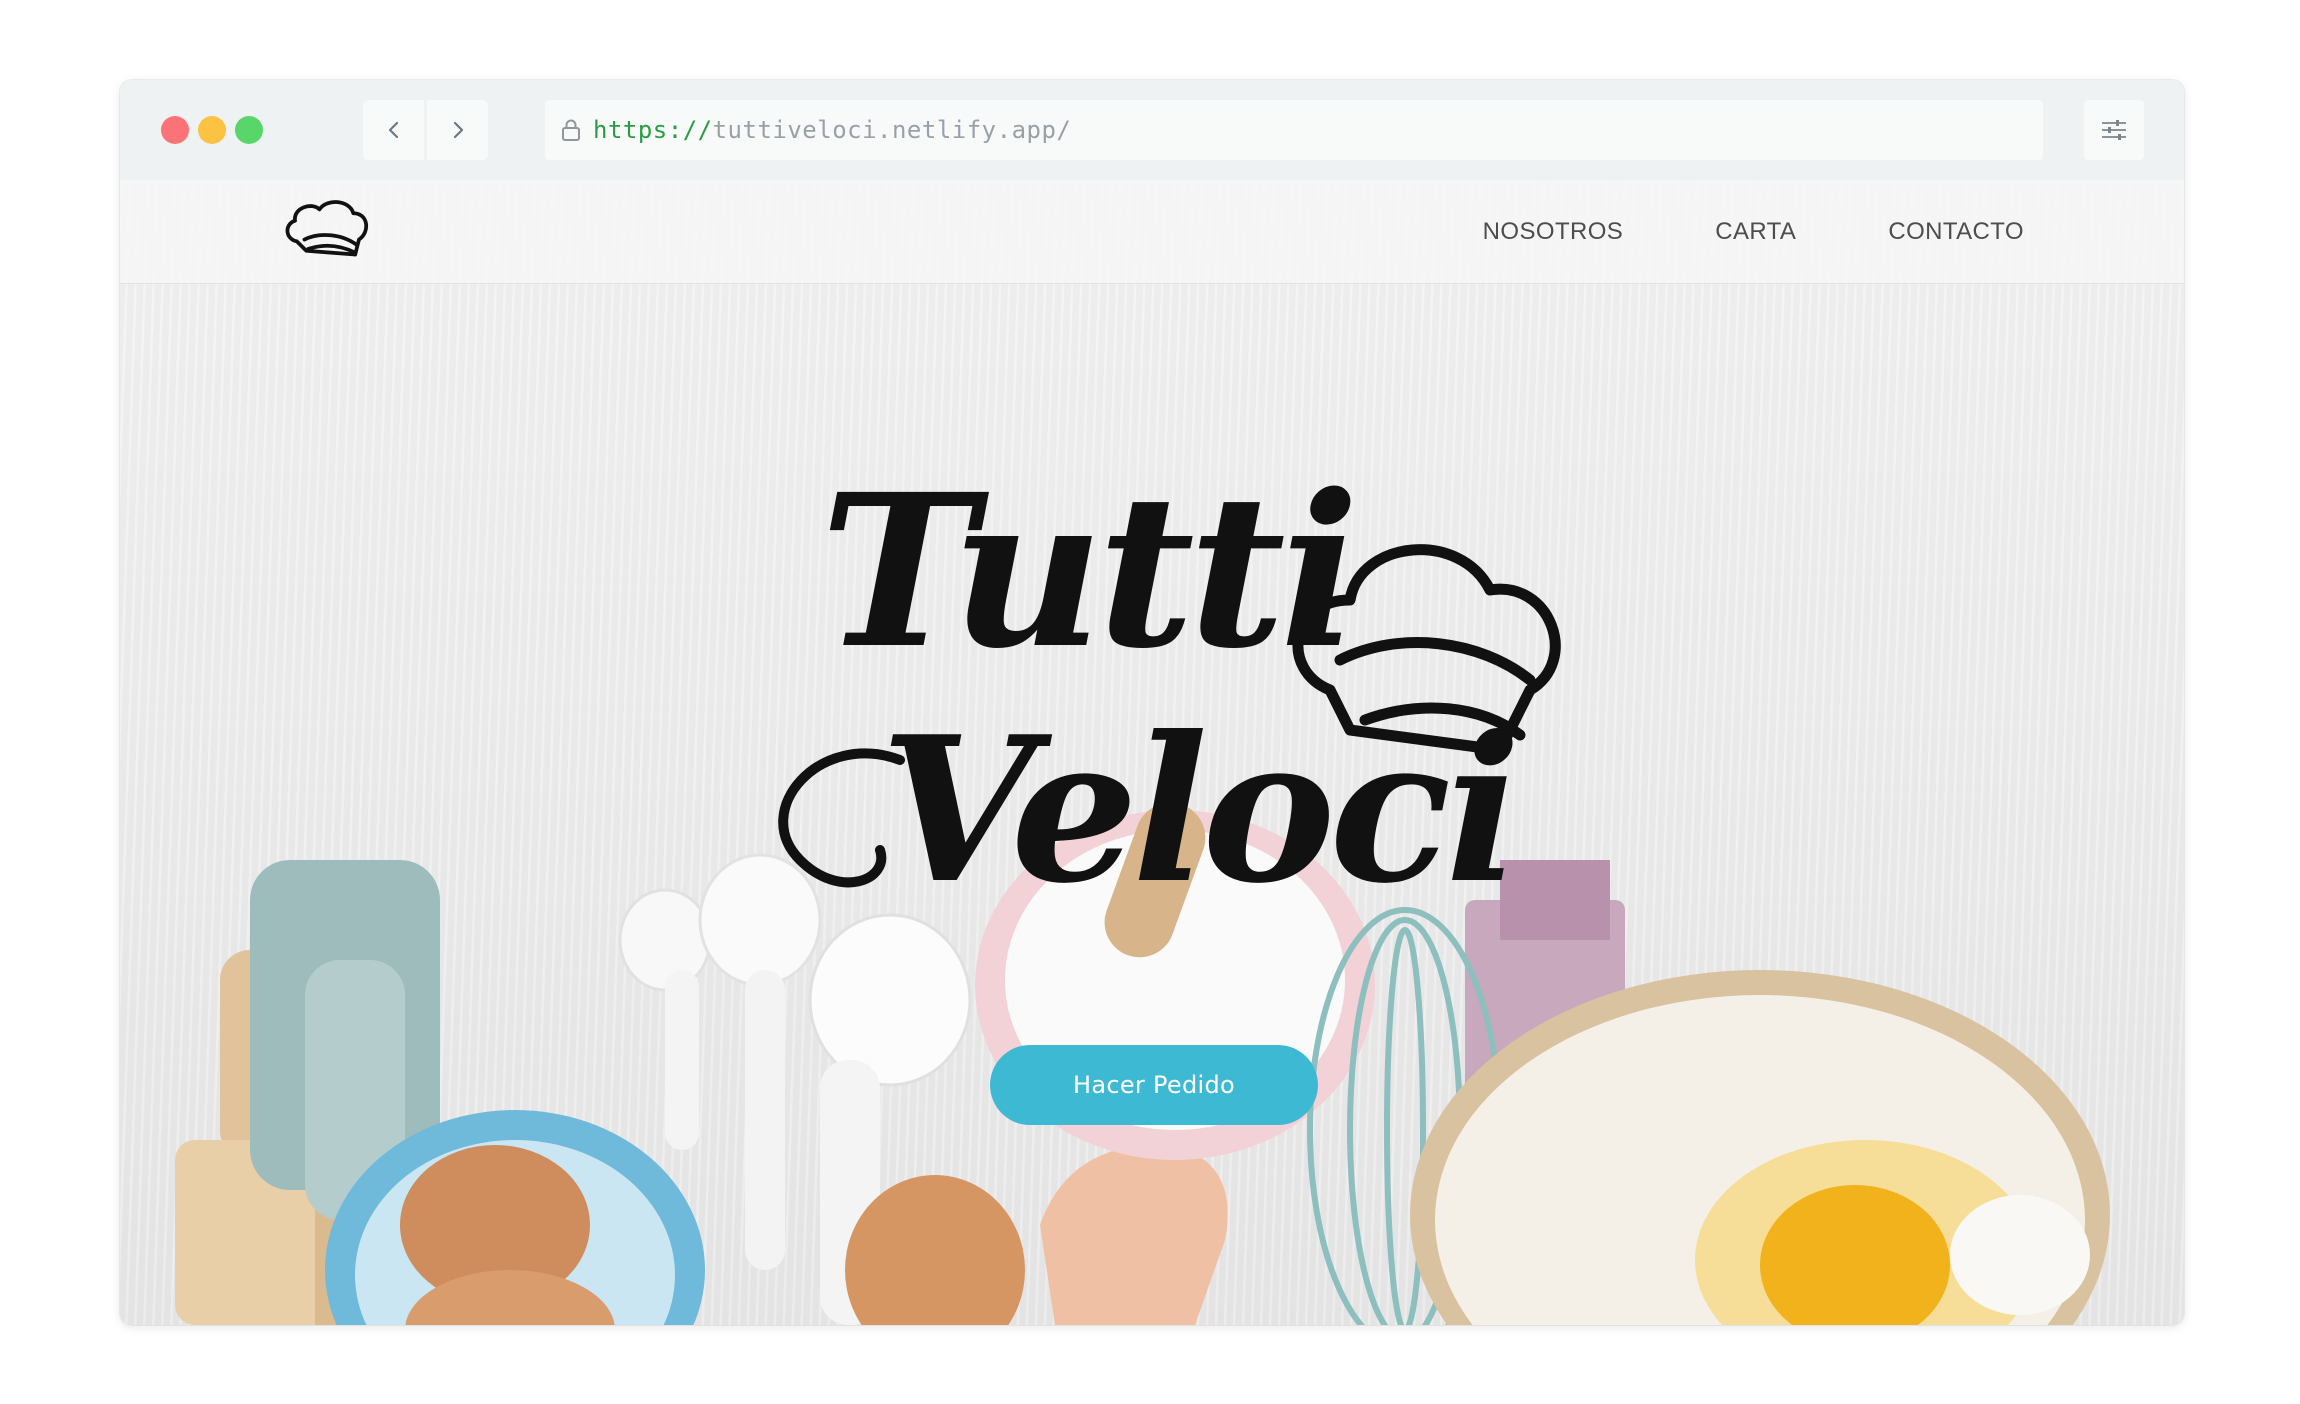  I want to click on minimize-window-button, so click(212, 130).